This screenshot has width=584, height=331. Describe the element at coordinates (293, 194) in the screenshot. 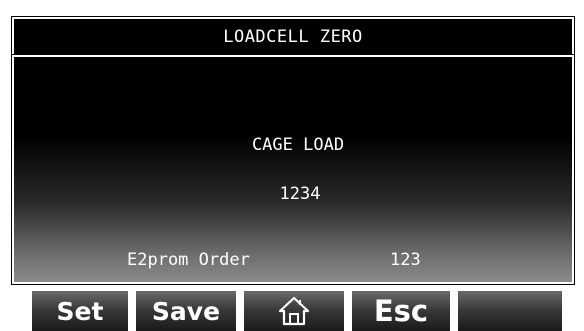

I see `cage-load-value: 1234` at that location.